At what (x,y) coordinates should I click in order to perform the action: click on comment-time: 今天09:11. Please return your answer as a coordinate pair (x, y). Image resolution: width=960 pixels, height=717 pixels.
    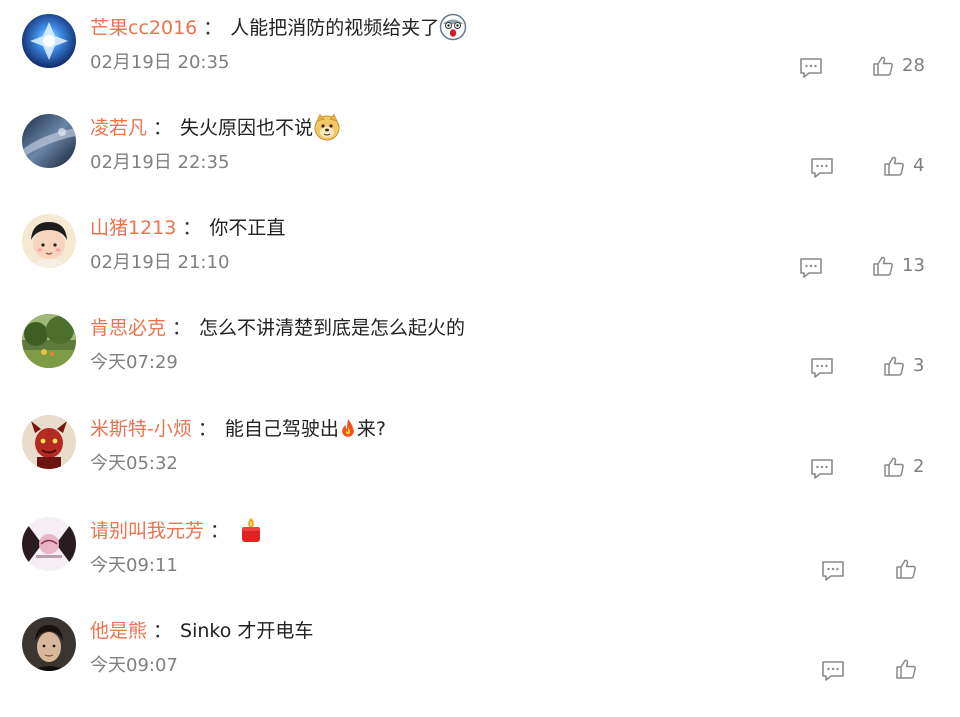
    Looking at the image, I should click on (134, 565).